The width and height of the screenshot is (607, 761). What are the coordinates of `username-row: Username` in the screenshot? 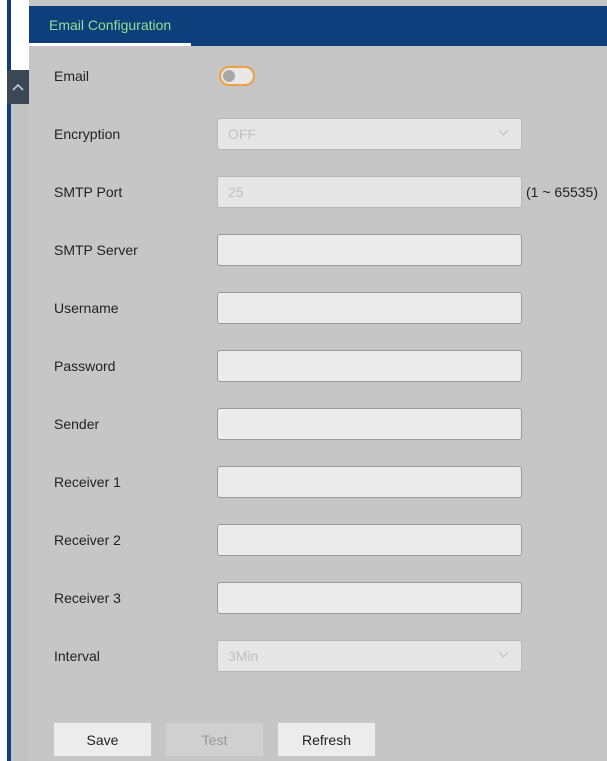 It's located at (318, 308).